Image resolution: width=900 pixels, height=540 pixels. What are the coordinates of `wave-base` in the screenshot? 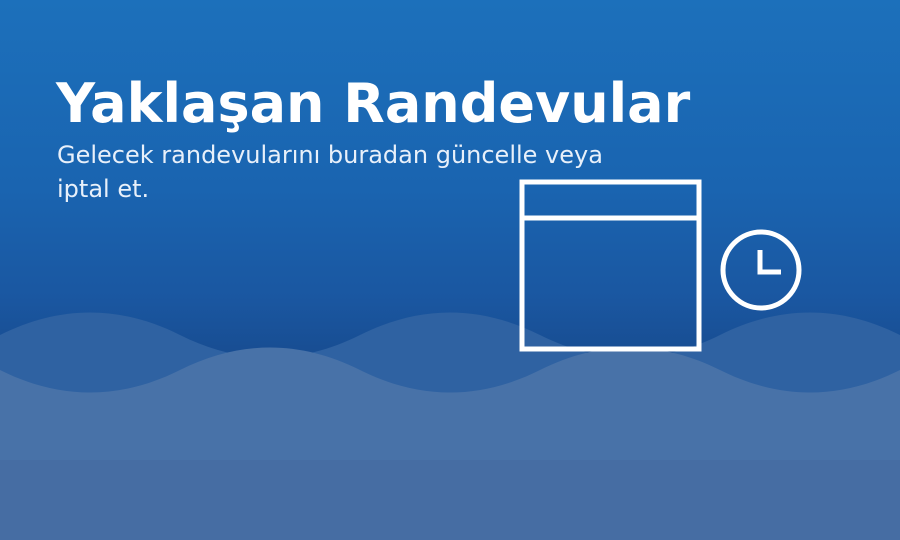 It's located at (450, 500).